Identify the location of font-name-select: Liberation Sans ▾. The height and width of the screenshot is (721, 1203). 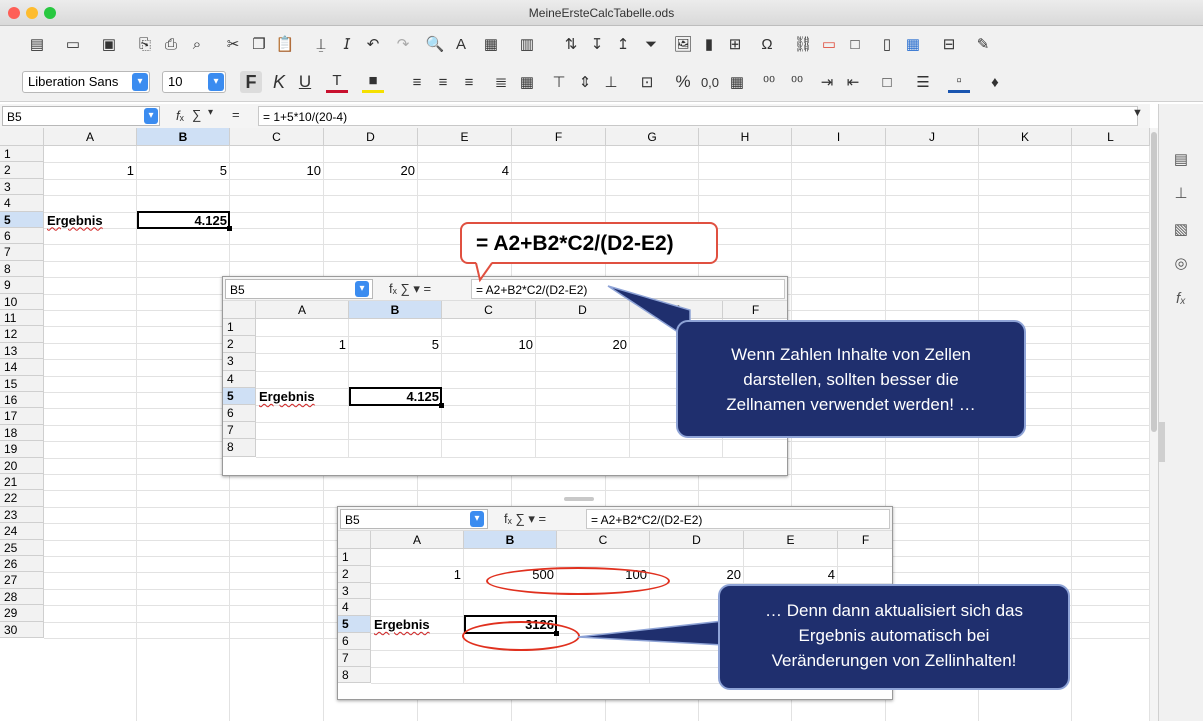
(86, 82).